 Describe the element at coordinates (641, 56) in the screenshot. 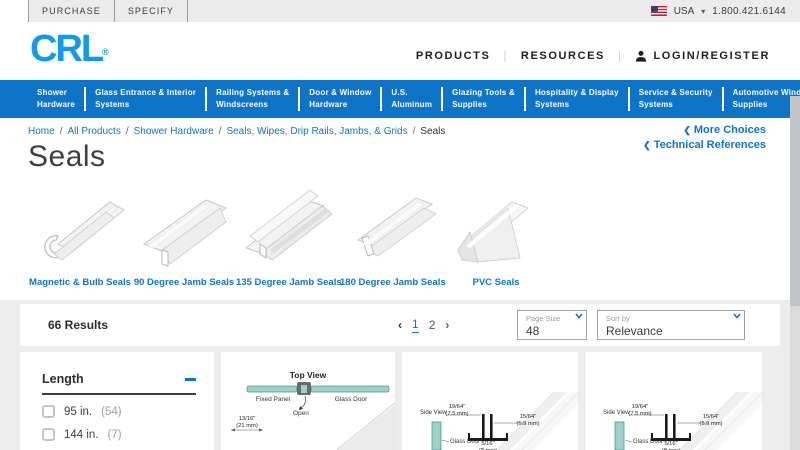

I see `user-icon` at that location.